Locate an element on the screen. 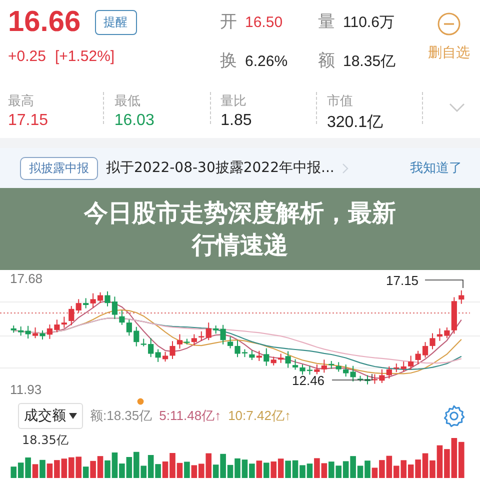 This screenshot has height=480, width=480. indicator-dropdown: 成交额 is located at coordinates (50, 416).